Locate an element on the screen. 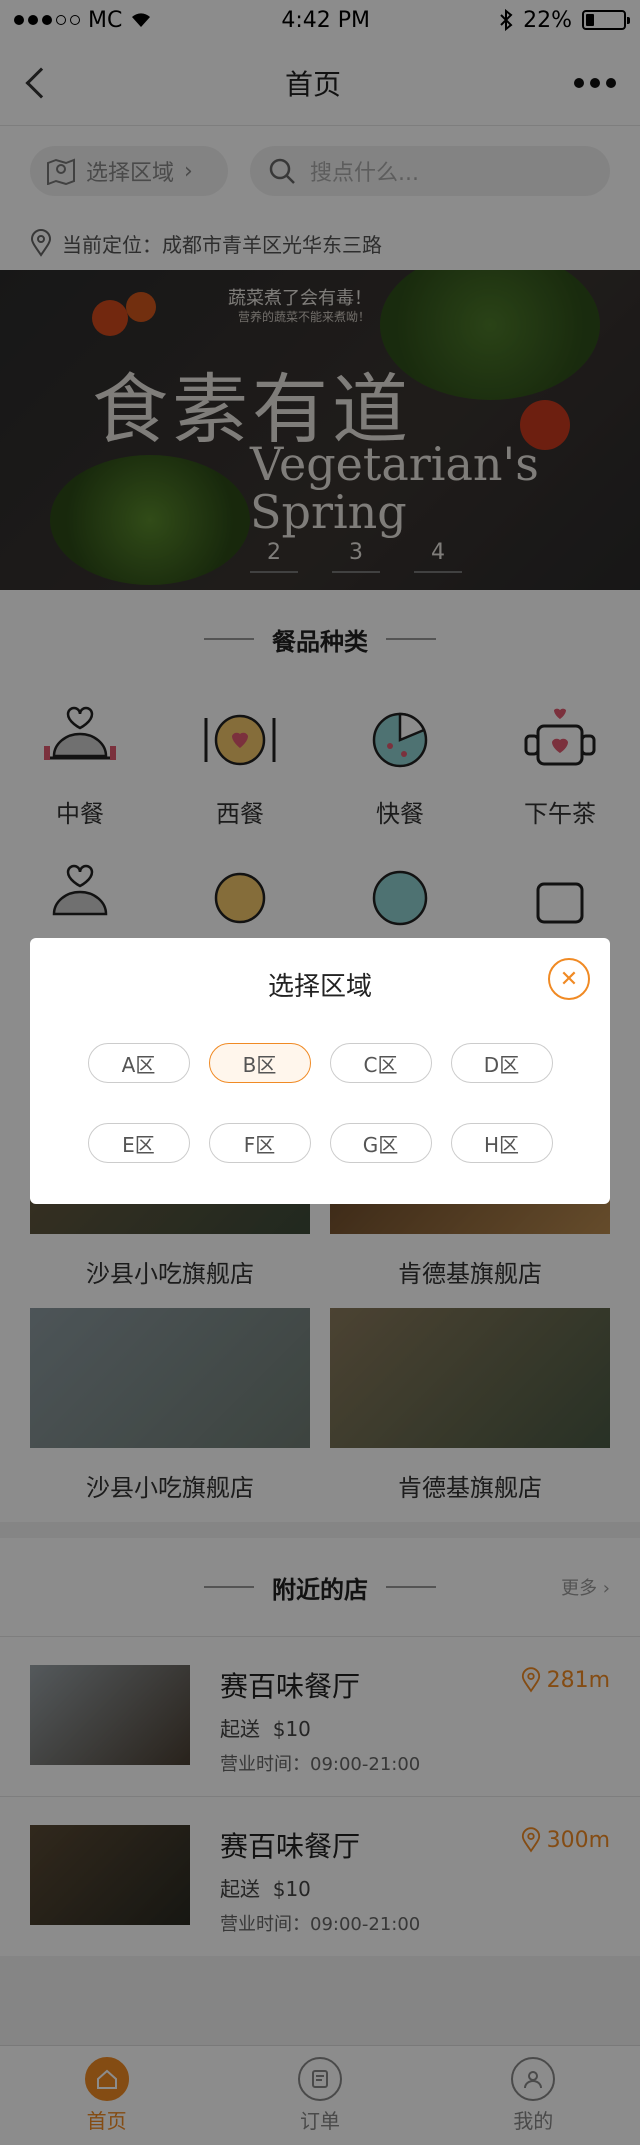 Image resolution: width=640 pixels, height=2145 pixels. area-option: D区 is located at coordinates (501, 1063).